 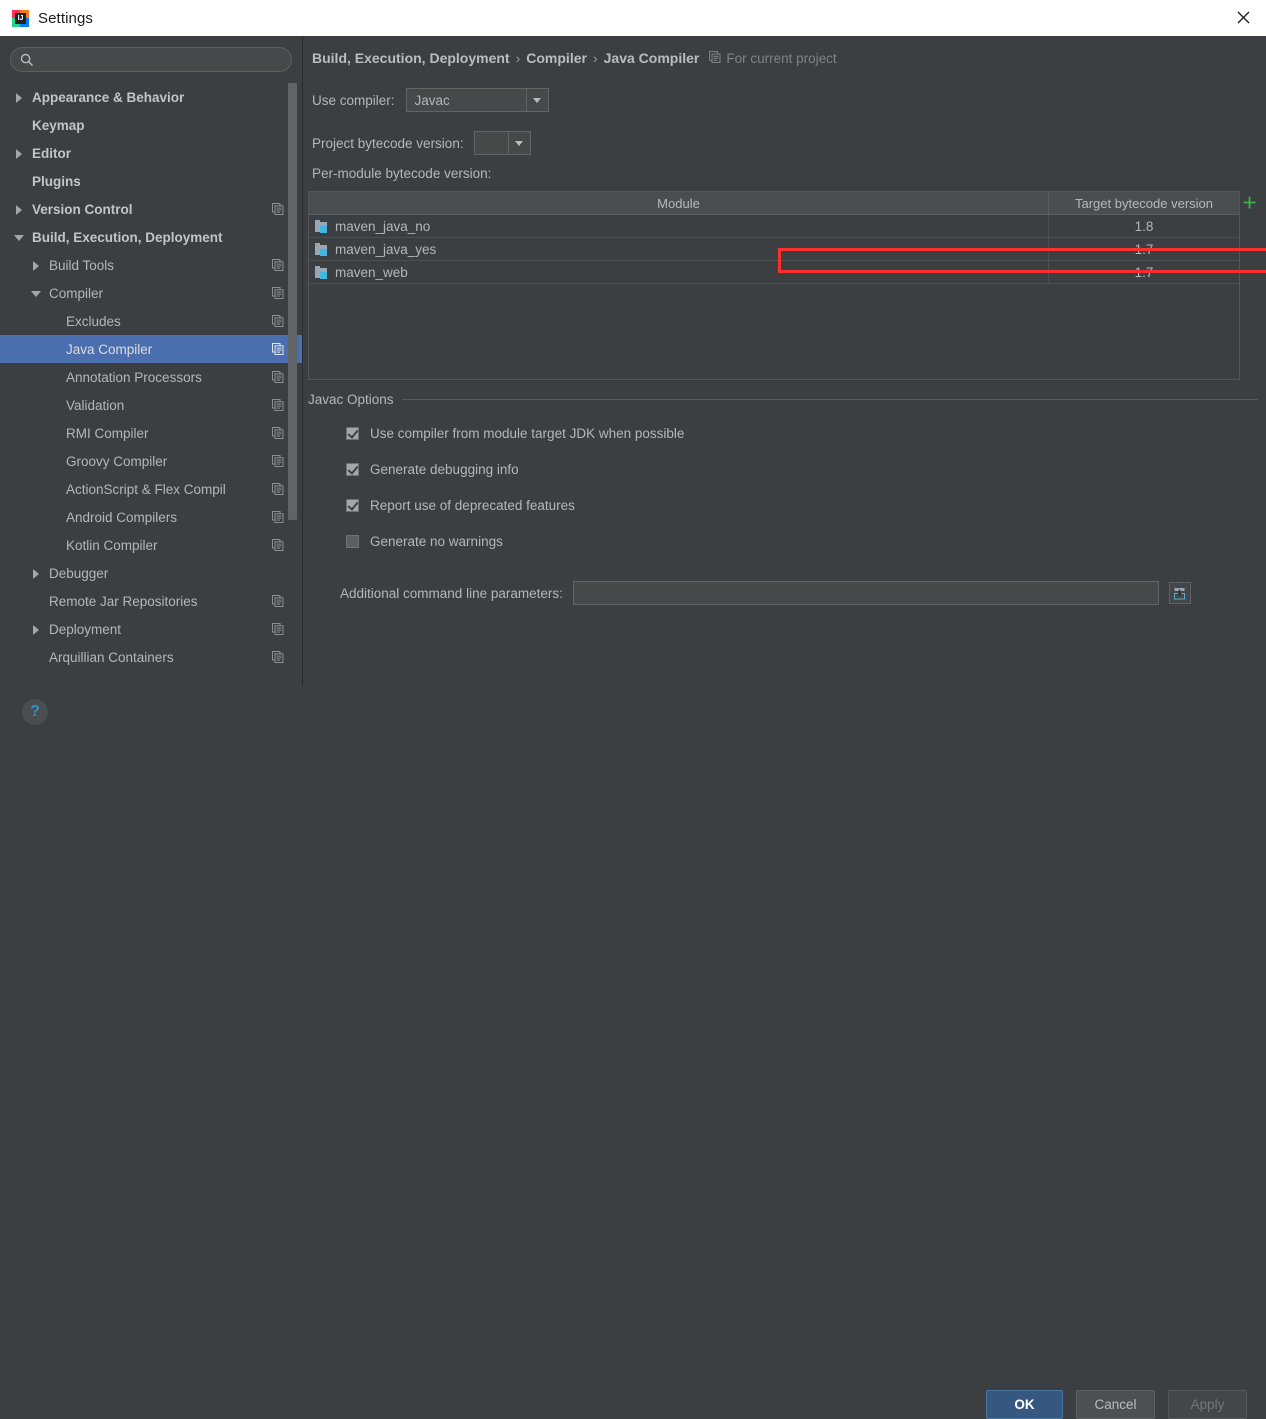 I want to click on table-row: maven_java_no 1.8, so click(x=774, y=226).